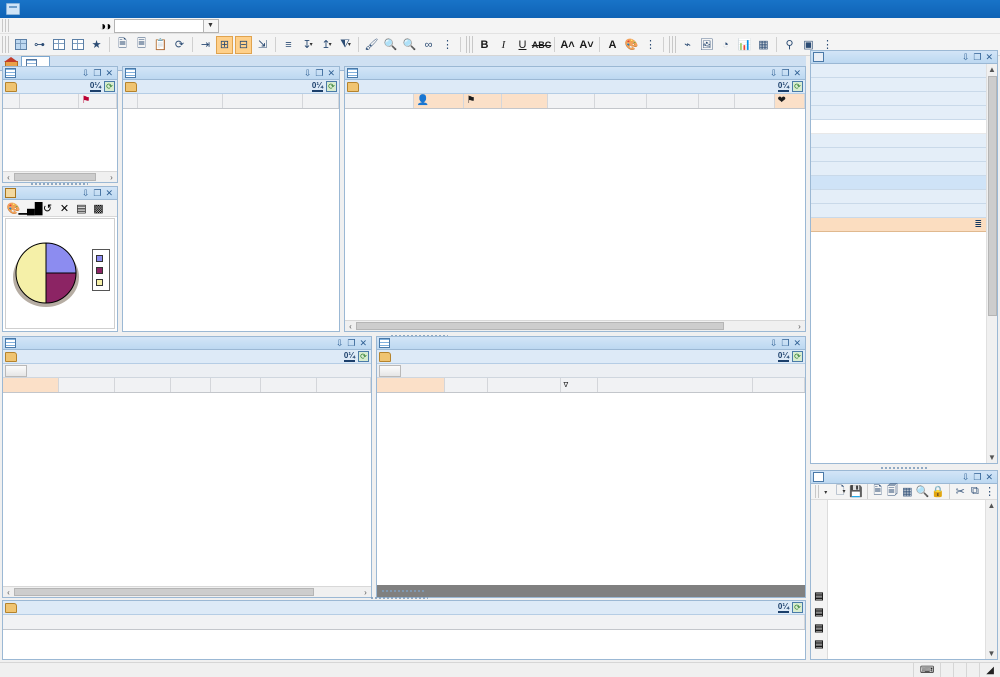  I want to click on editor-align-left-icon: ▤, so click(818, 596).